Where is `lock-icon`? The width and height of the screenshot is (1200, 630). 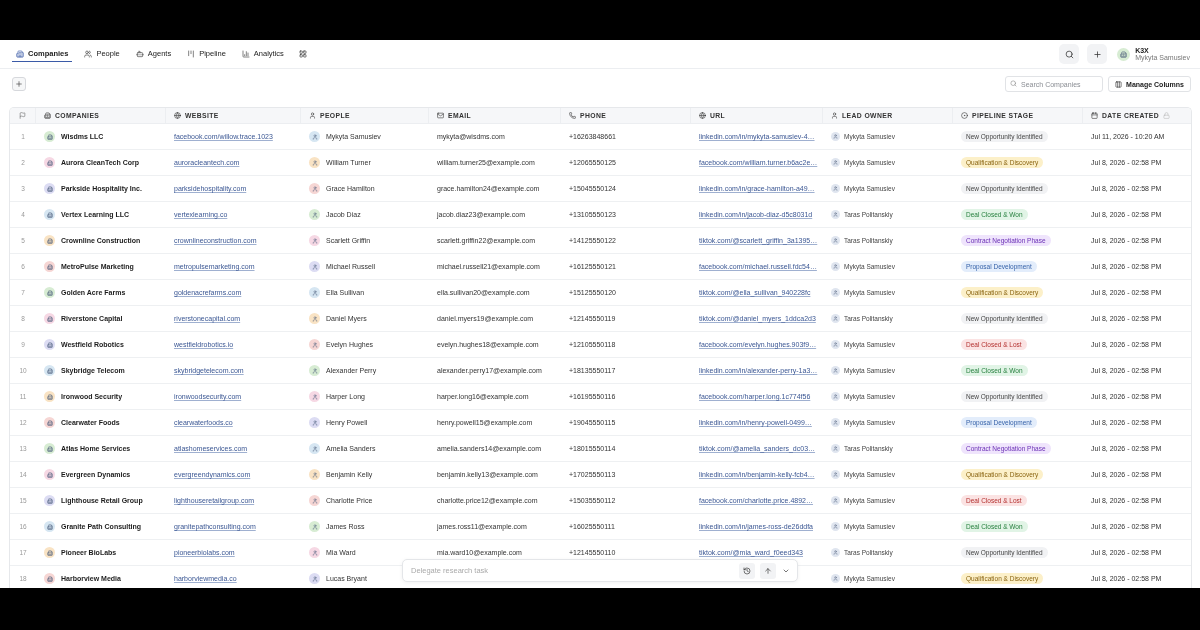 lock-icon is located at coordinates (1167, 115).